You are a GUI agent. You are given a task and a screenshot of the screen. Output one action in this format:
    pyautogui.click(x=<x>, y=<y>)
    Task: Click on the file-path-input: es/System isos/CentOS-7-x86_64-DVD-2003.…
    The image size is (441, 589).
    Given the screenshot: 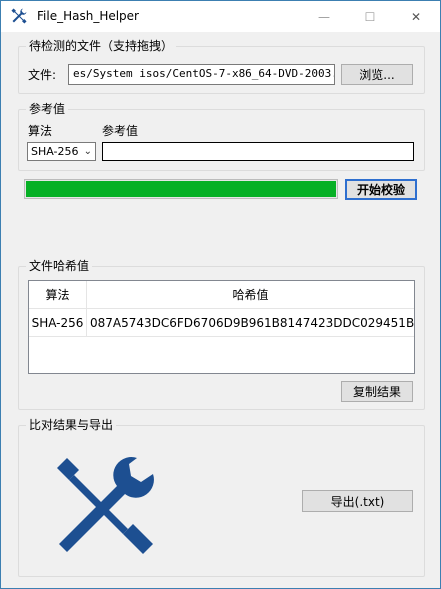 What is the action you would take?
    pyautogui.click(x=201, y=74)
    